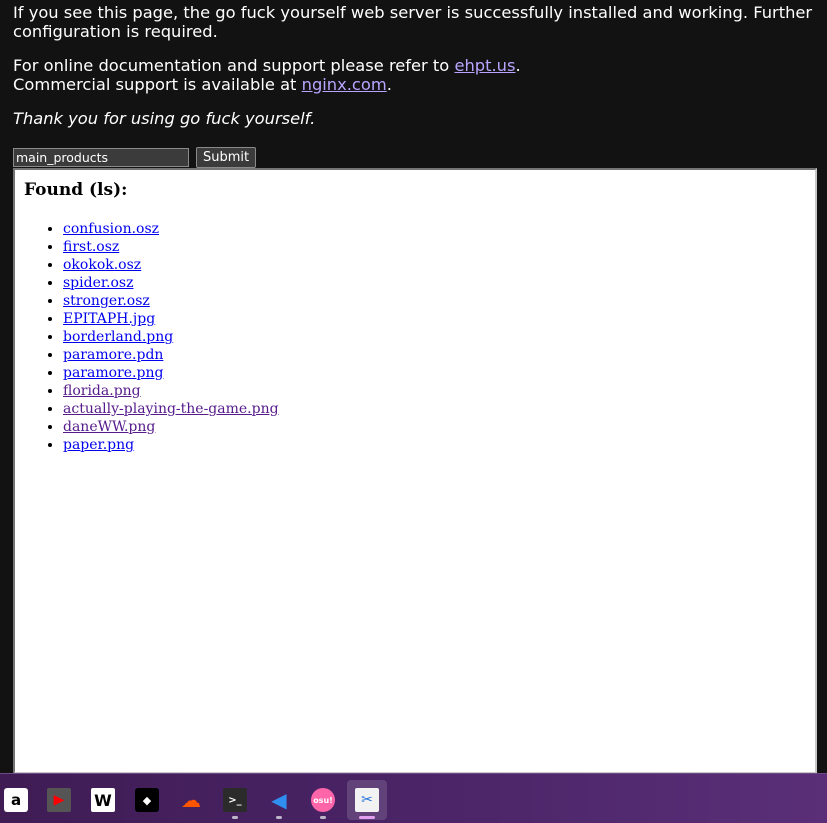 The height and width of the screenshot is (823, 827). What do you see at coordinates (439, 409) in the screenshot?
I see `list-item: actually-playing-the-game.png` at bounding box center [439, 409].